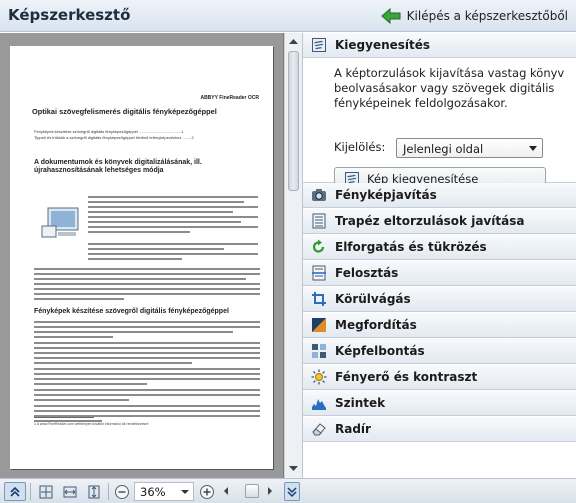 The height and width of the screenshot is (503, 576). Describe the element at coordinates (373, 299) in the screenshot. I see `section-label: Körülvágás` at that location.